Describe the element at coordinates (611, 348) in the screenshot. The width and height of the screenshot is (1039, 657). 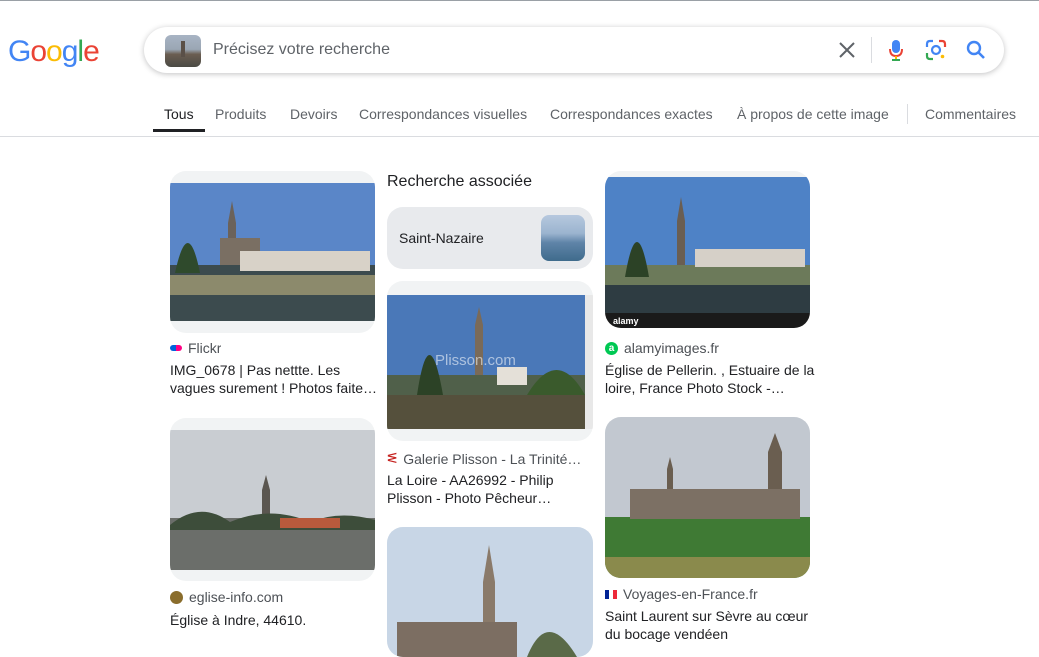
I see `alamy-icon: a` at that location.